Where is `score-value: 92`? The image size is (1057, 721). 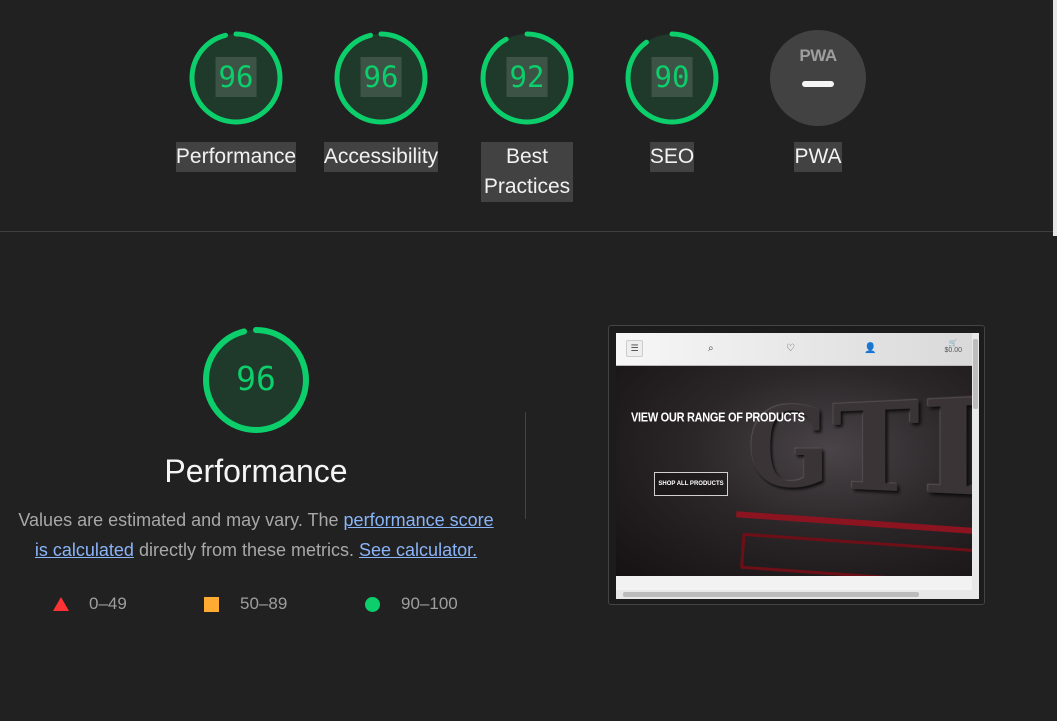 score-value: 92 is located at coordinates (527, 77).